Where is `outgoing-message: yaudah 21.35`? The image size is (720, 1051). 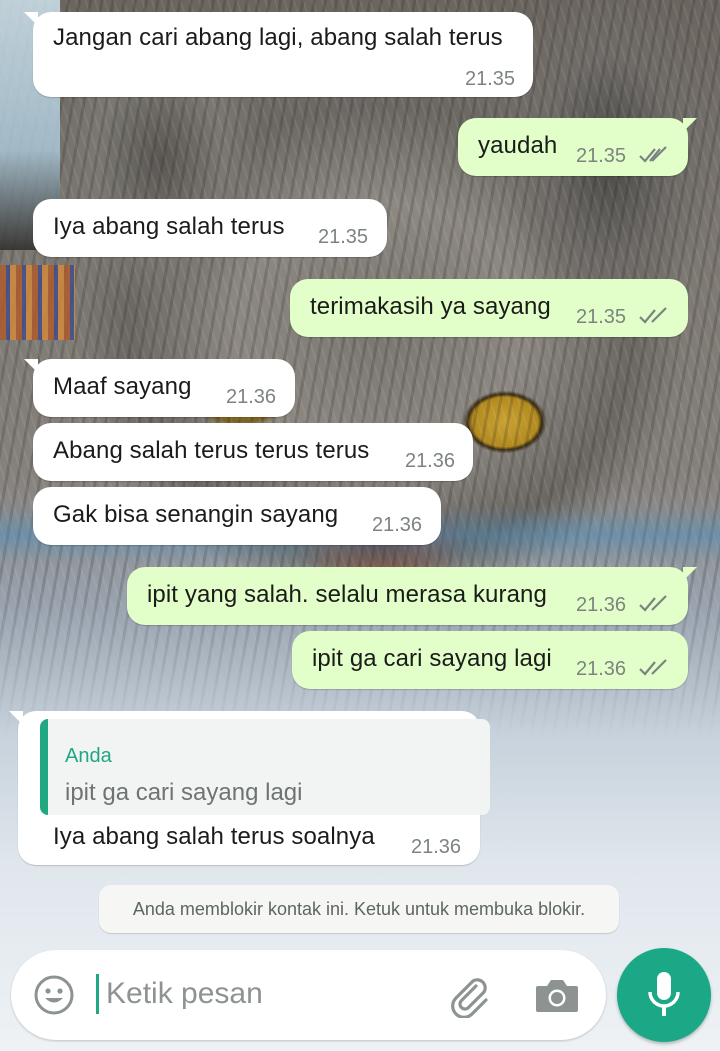 outgoing-message: yaudah 21.35 is located at coordinates (577, 147).